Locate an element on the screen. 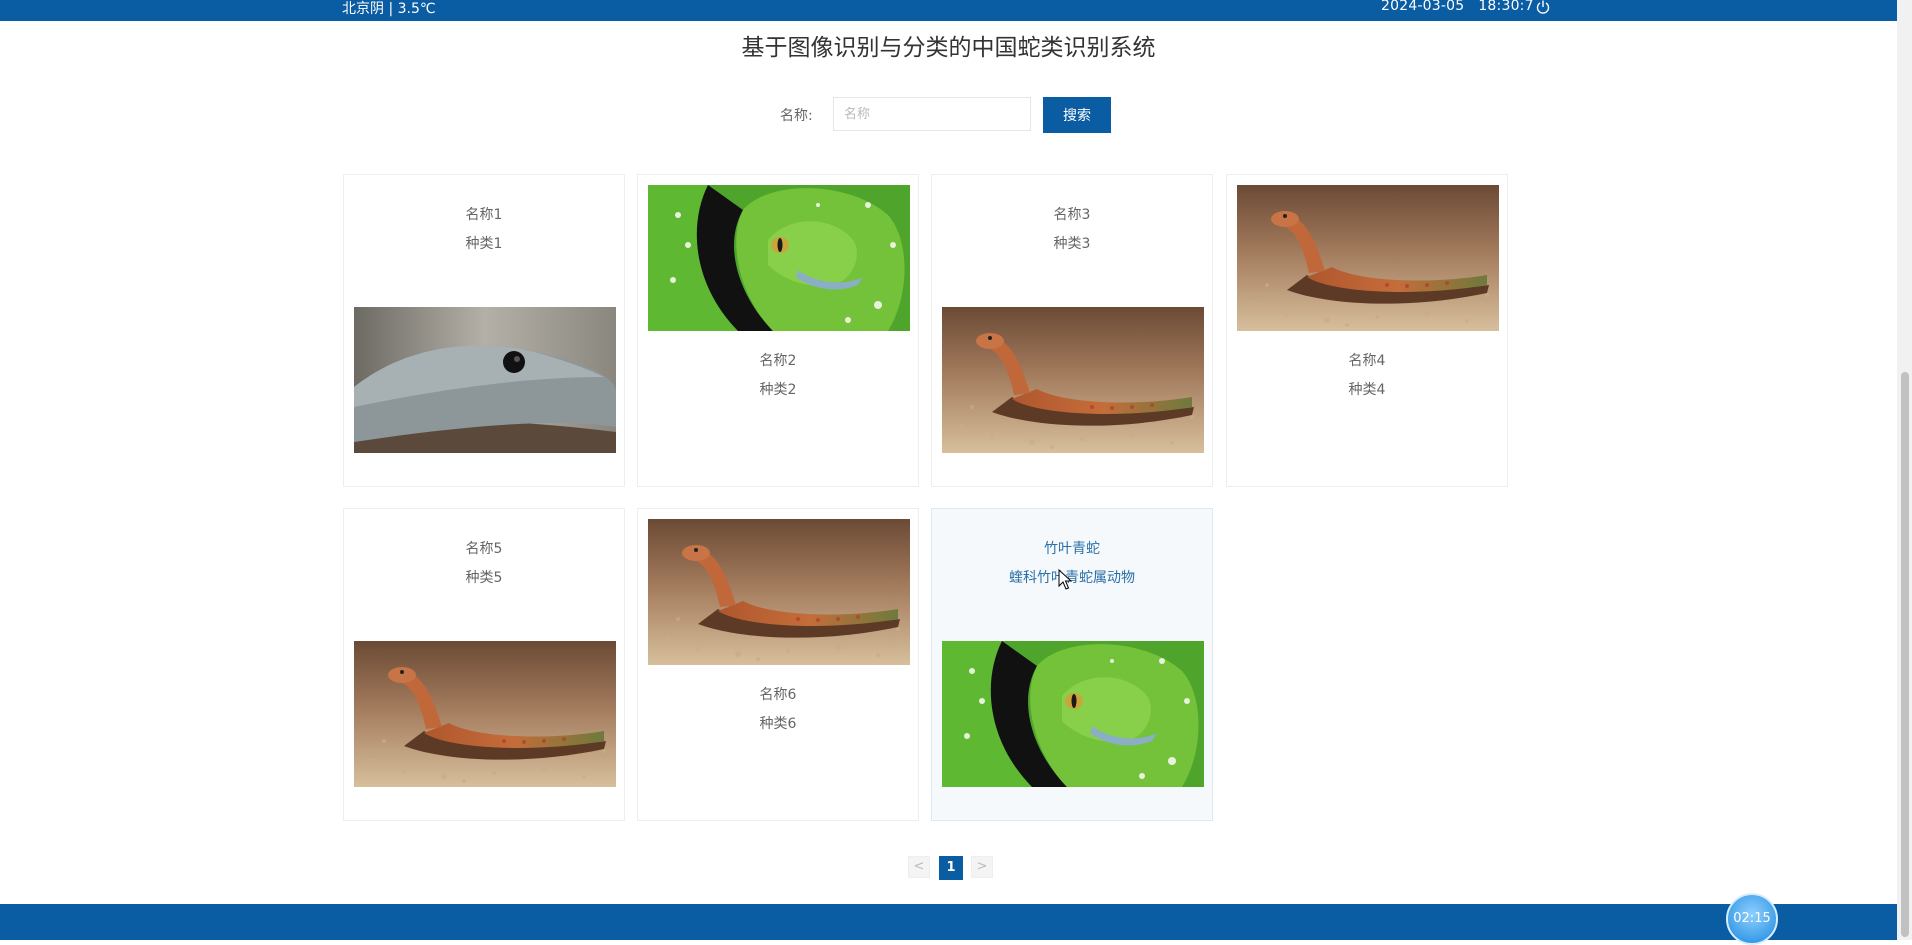 The image size is (1912, 945). card-info: 名称3 种类3 is located at coordinates (1072, 229).